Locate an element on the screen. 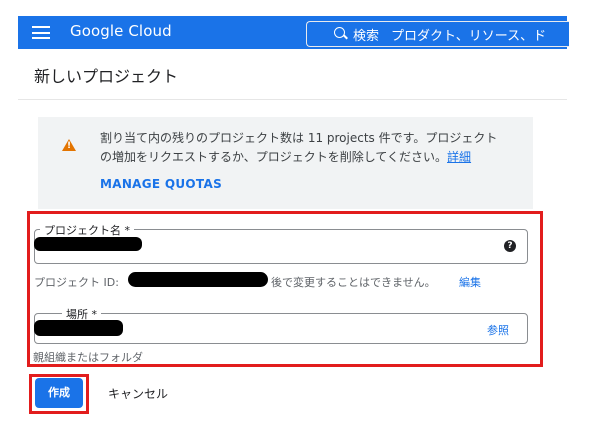 Image resolution: width=605 pixels, height=425 pixels. brand-logo: Google Cloud is located at coordinates (121, 31).